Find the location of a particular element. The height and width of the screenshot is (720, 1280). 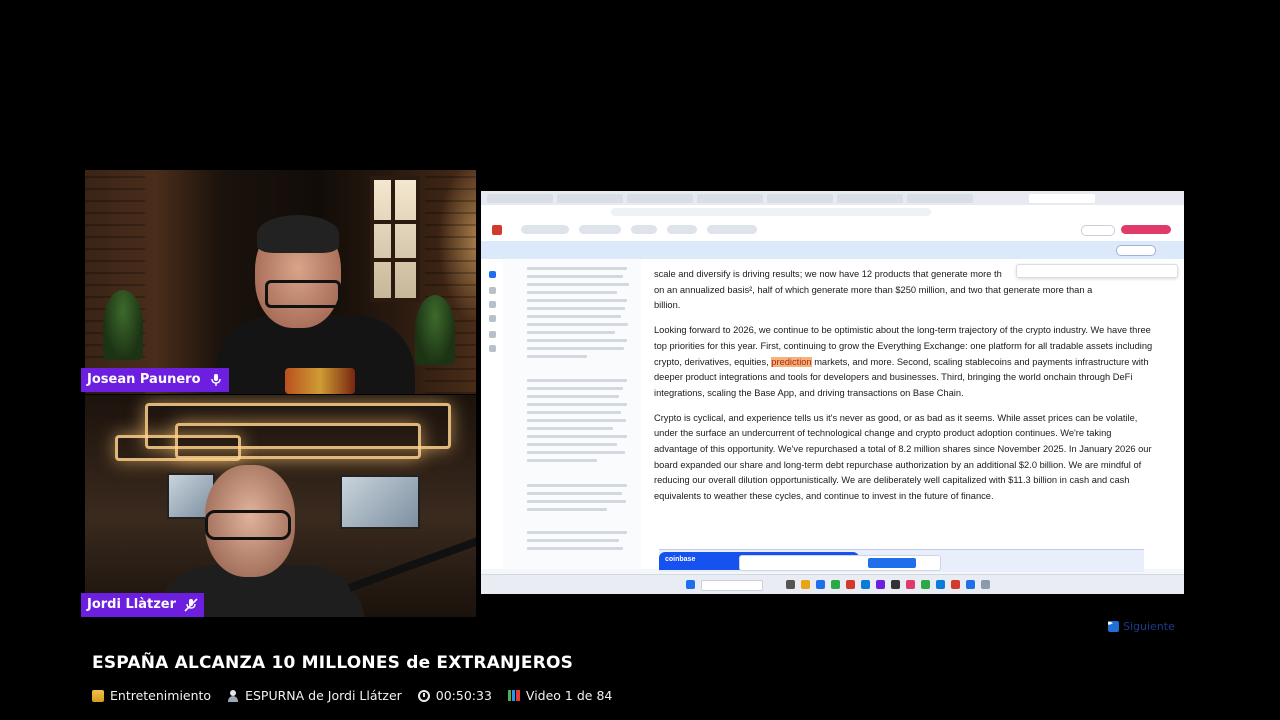

brick-wall is located at coordinates (115, 282).